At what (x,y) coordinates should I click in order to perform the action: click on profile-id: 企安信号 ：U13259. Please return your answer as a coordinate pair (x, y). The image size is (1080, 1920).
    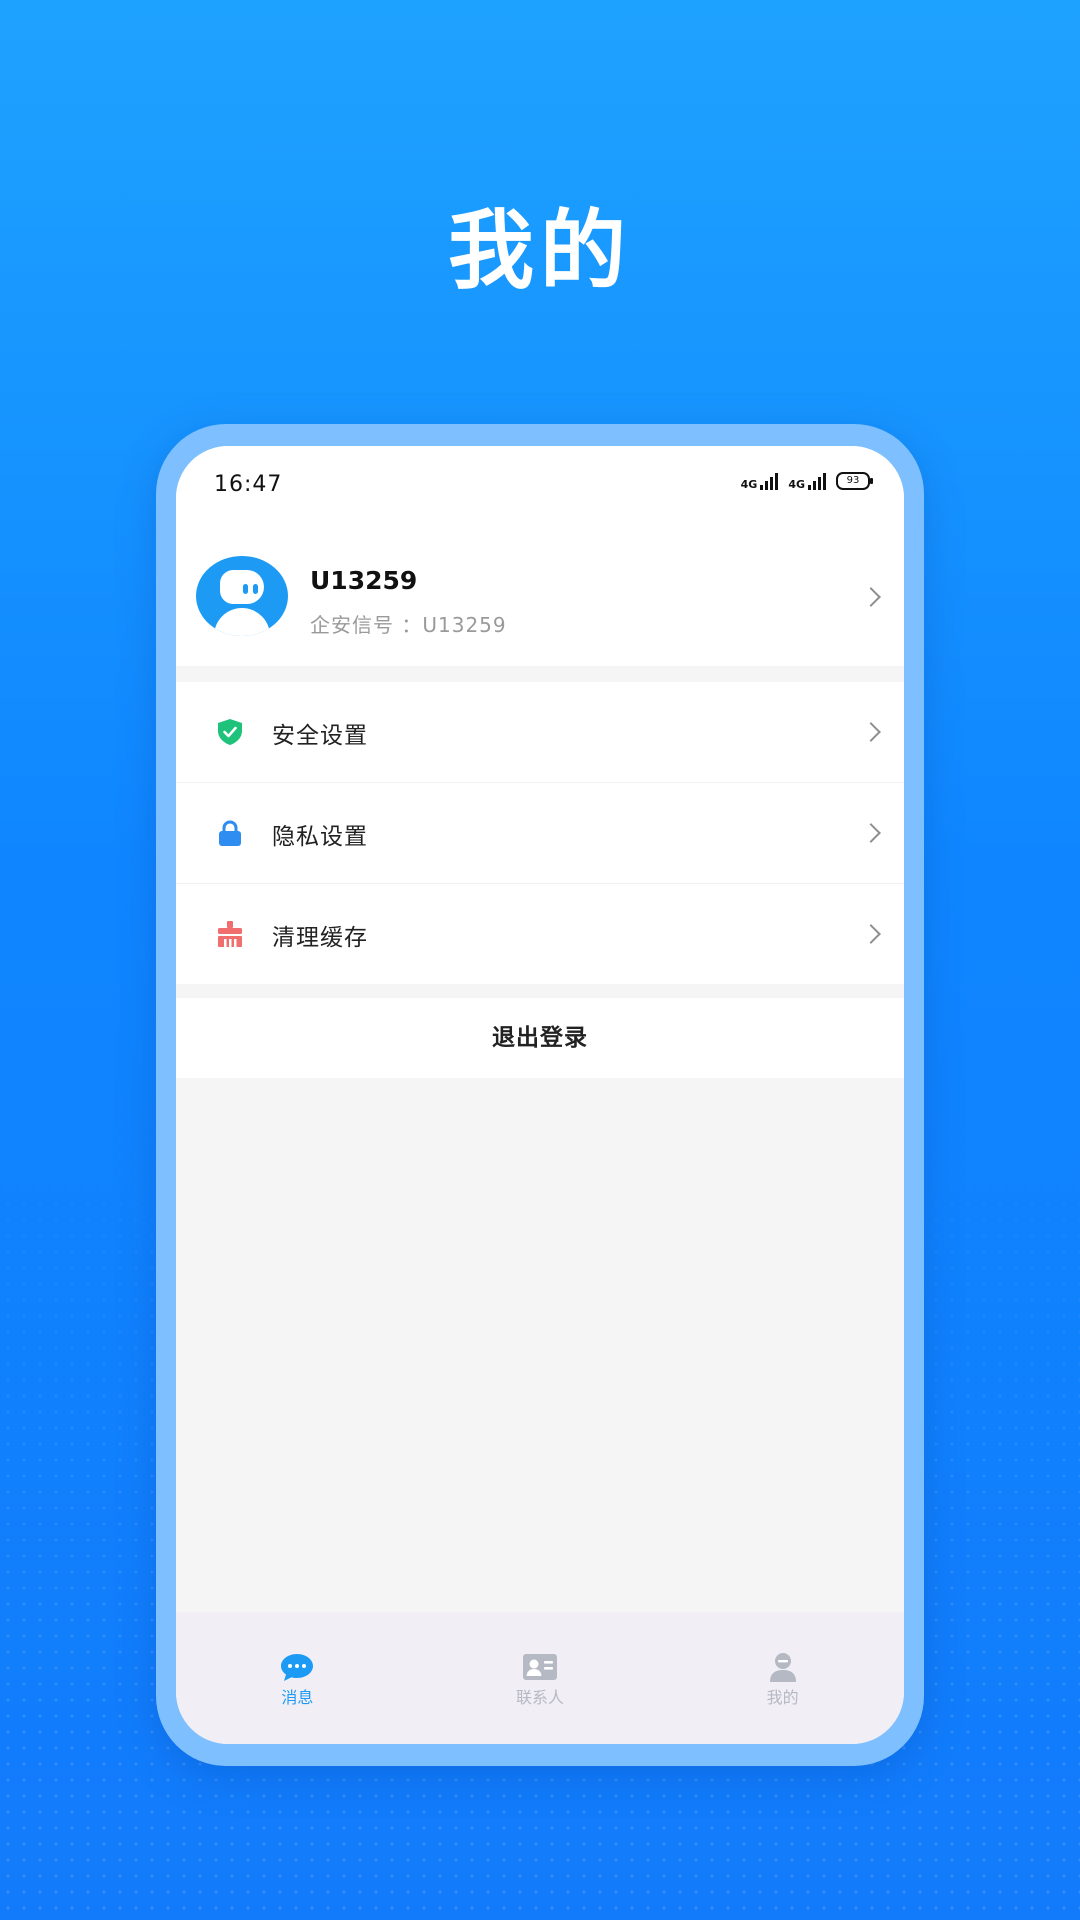
    Looking at the image, I should click on (408, 625).